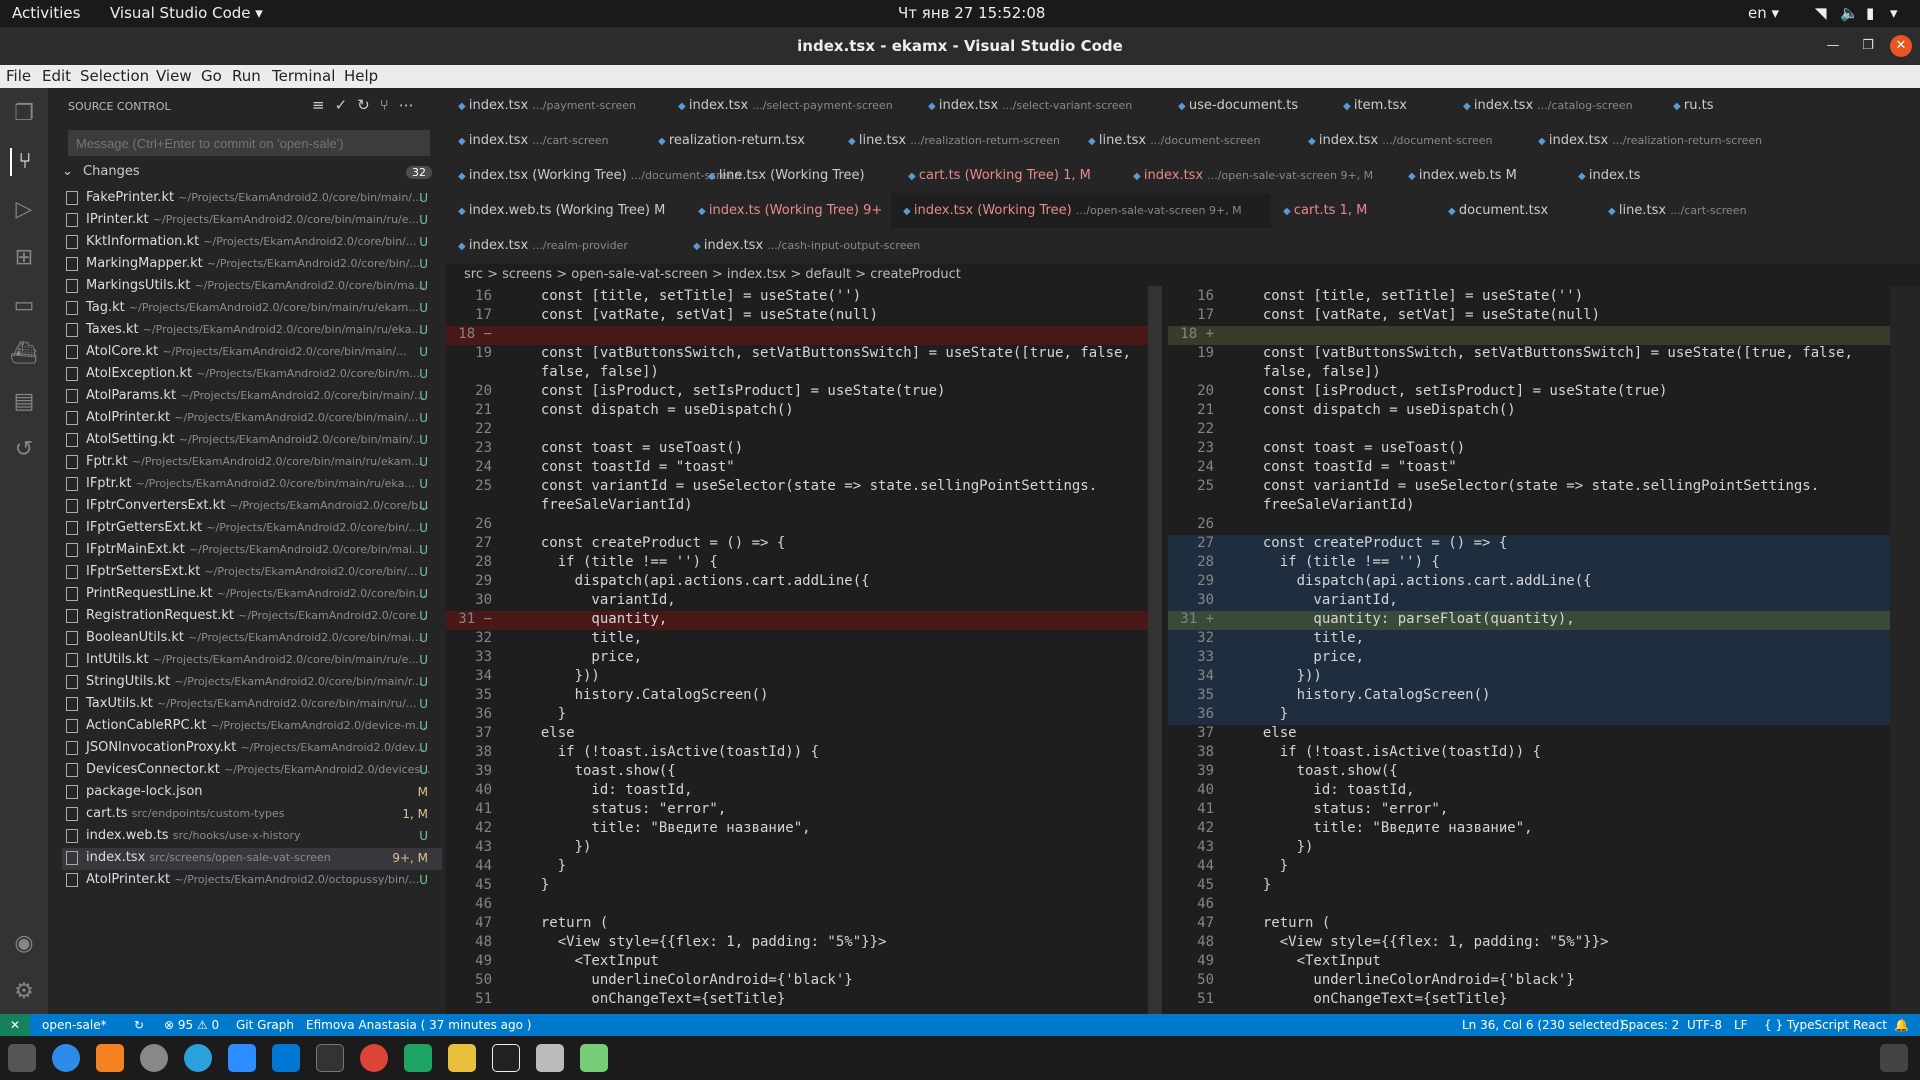 The image size is (1920, 1080). Describe the element at coordinates (1516, 210) in the screenshot. I see `editor-tab: ◆ document.tsx` at that location.